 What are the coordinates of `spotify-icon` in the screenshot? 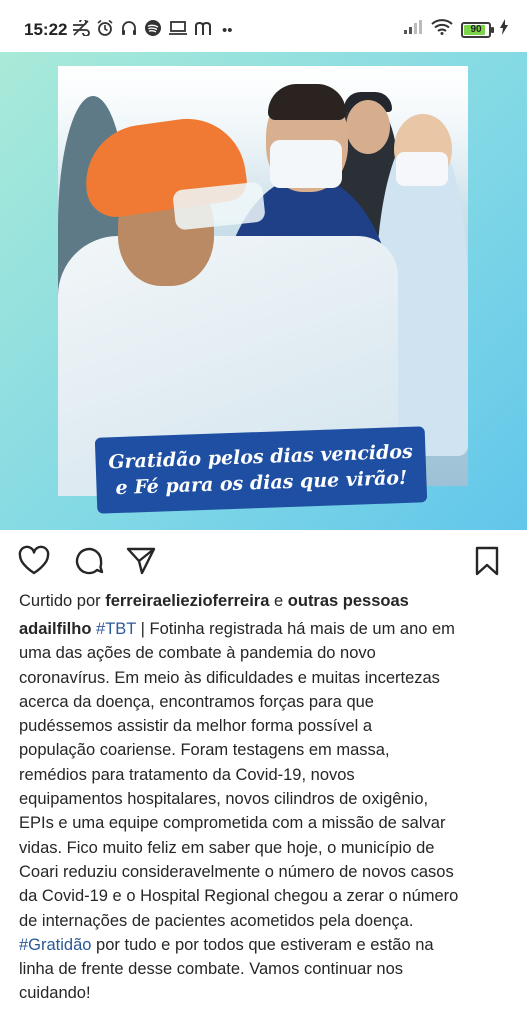 It's located at (153, 31).